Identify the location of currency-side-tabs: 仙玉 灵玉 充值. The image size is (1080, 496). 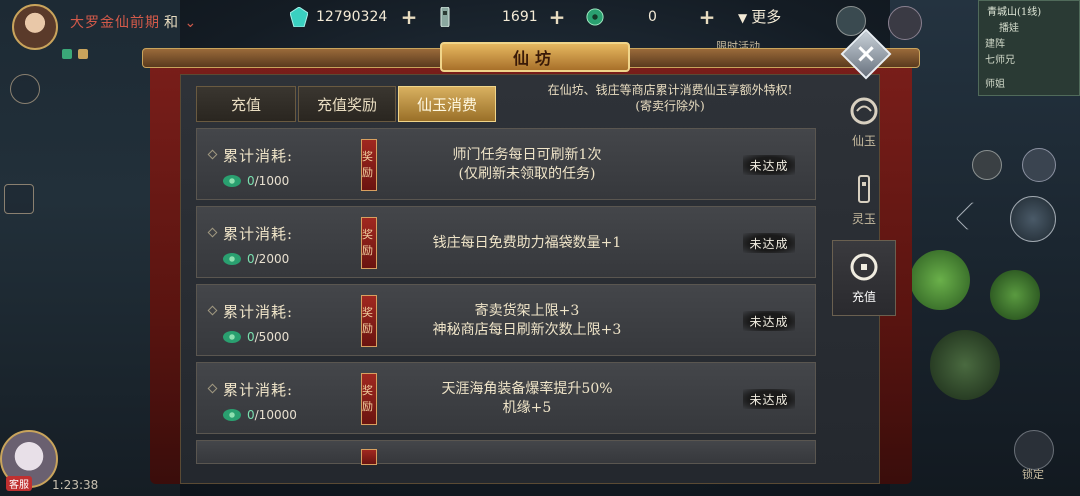
(864, 202).